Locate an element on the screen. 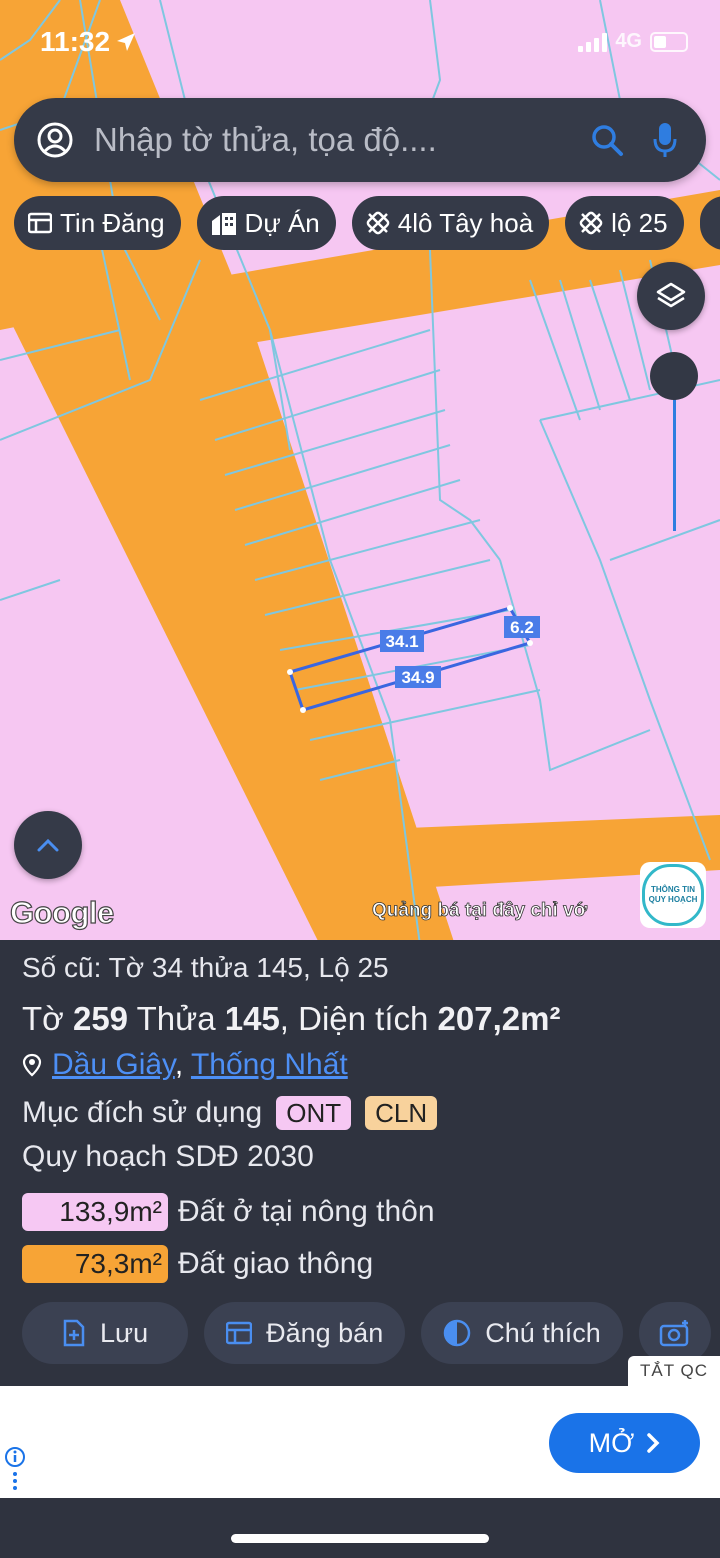  area-value: 73,3m² is located at coordinates (95, 1264).